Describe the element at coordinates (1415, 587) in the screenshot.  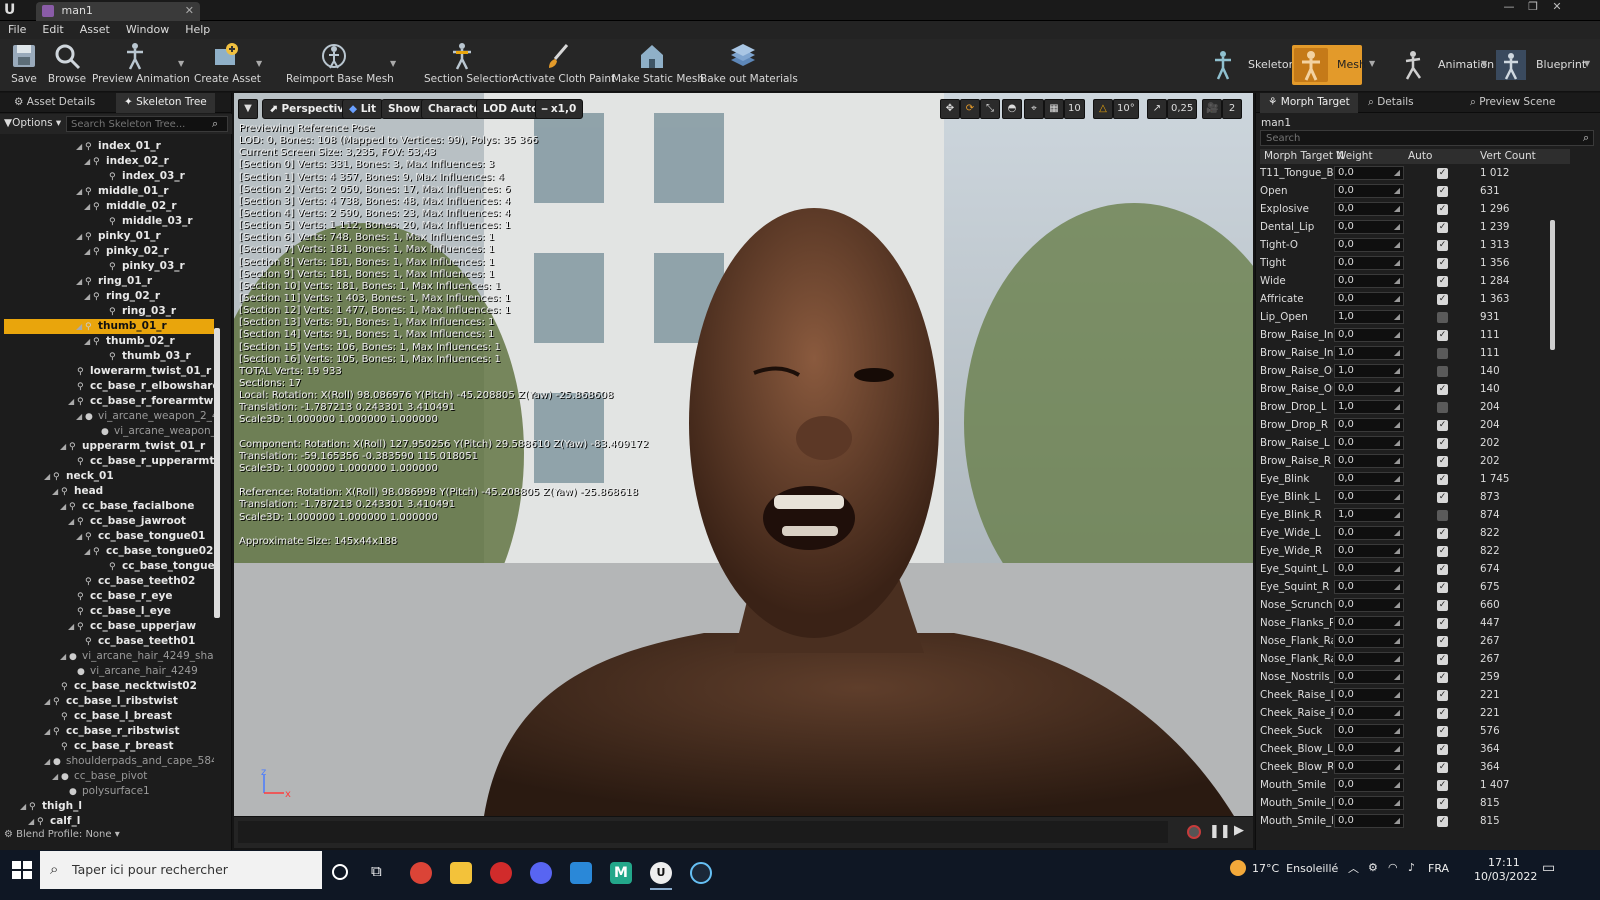
I see `morph-target-row: Eye_Squint_R 0,0 ◢ ✓ 675` at that location.